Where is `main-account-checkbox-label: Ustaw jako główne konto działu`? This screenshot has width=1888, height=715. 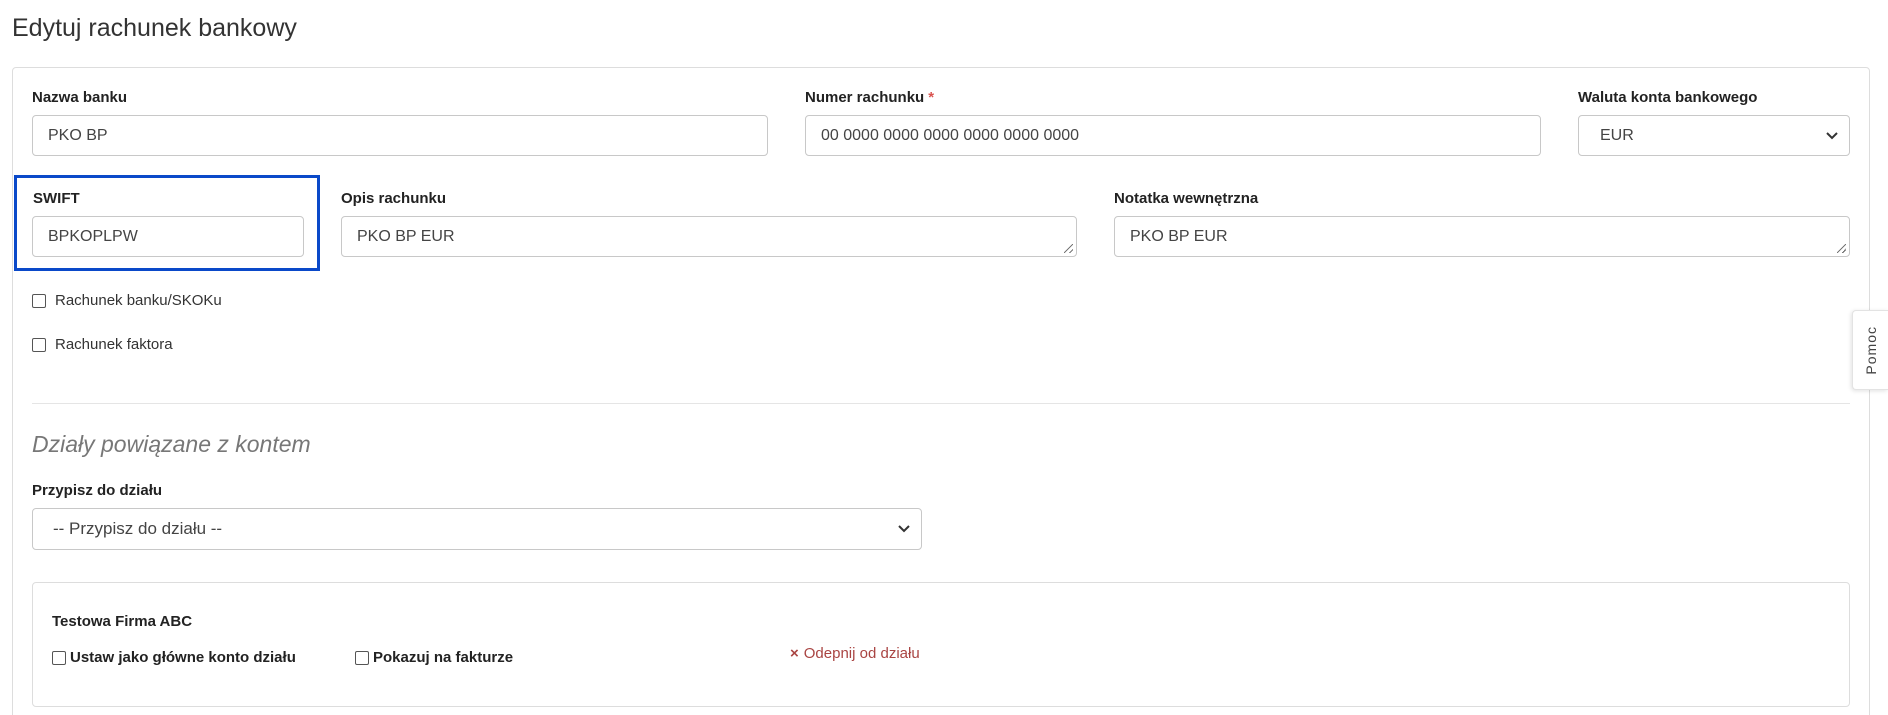
main-account-checkbox-label: Ustaw jako główne konto działu is located at coordinates (183, 657).